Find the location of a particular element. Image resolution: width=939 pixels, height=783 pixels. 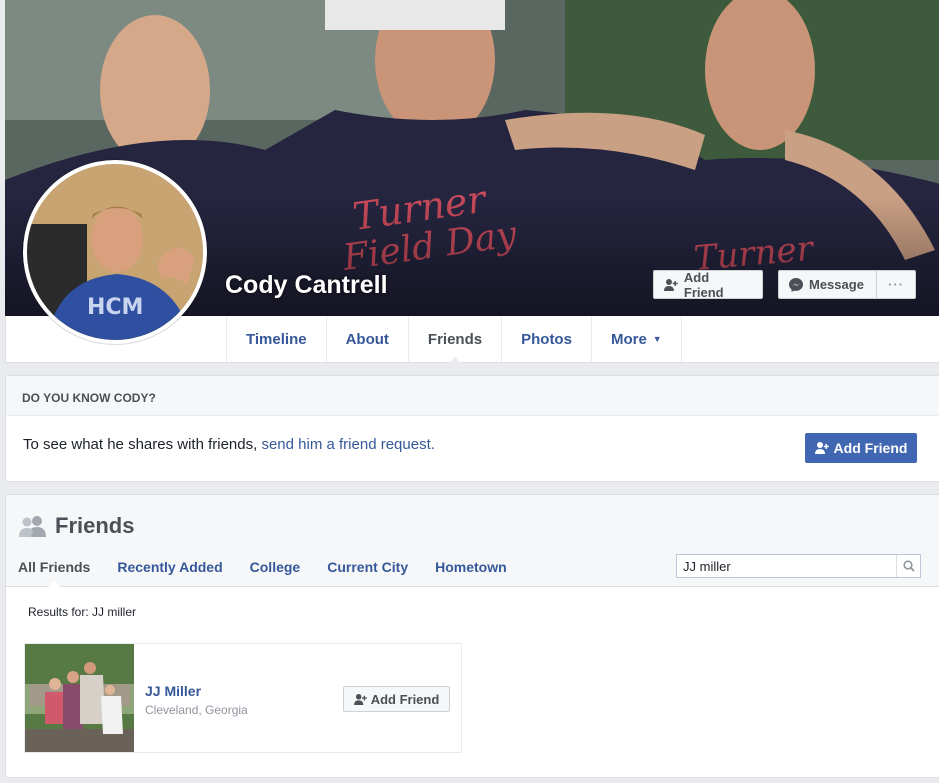

tab-about: About is located at coordinates (368, 339).